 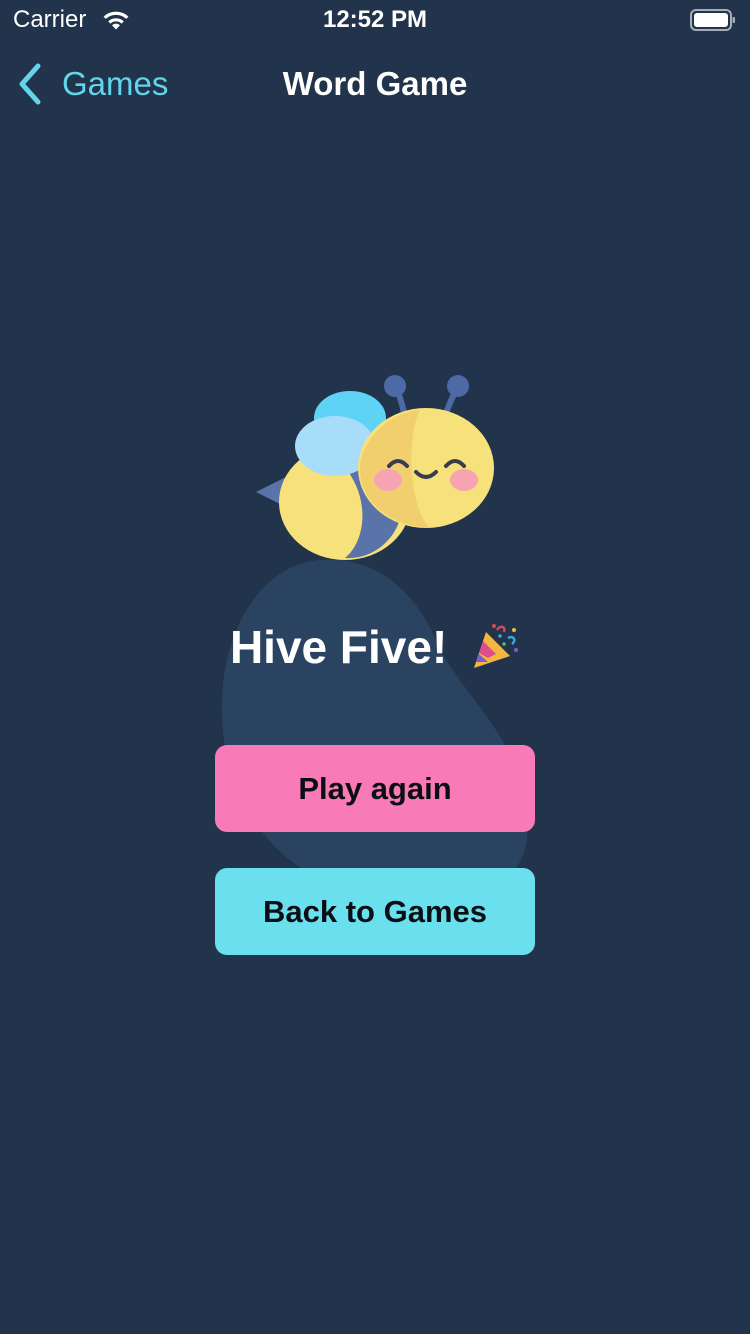 What do you see at coordinates (375, 788) in the screenshot?
I see `play-again-button: Play again` at bounding box center [375, 788].